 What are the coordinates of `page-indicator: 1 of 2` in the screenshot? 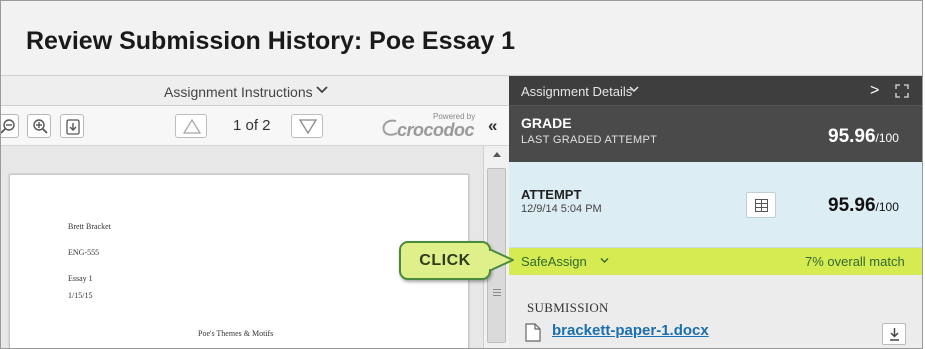 It's located at (252, 125).